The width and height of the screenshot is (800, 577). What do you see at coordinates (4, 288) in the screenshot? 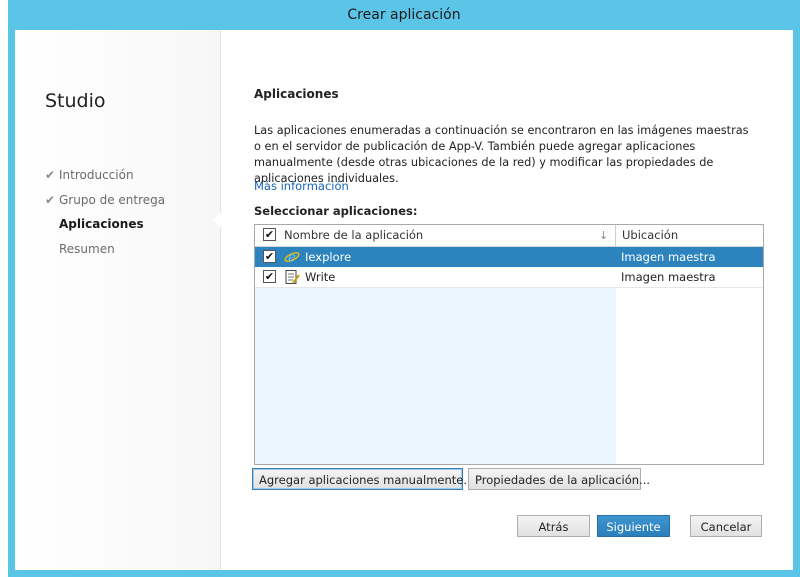
I see `background-edge` at bounding box center [4, 288].